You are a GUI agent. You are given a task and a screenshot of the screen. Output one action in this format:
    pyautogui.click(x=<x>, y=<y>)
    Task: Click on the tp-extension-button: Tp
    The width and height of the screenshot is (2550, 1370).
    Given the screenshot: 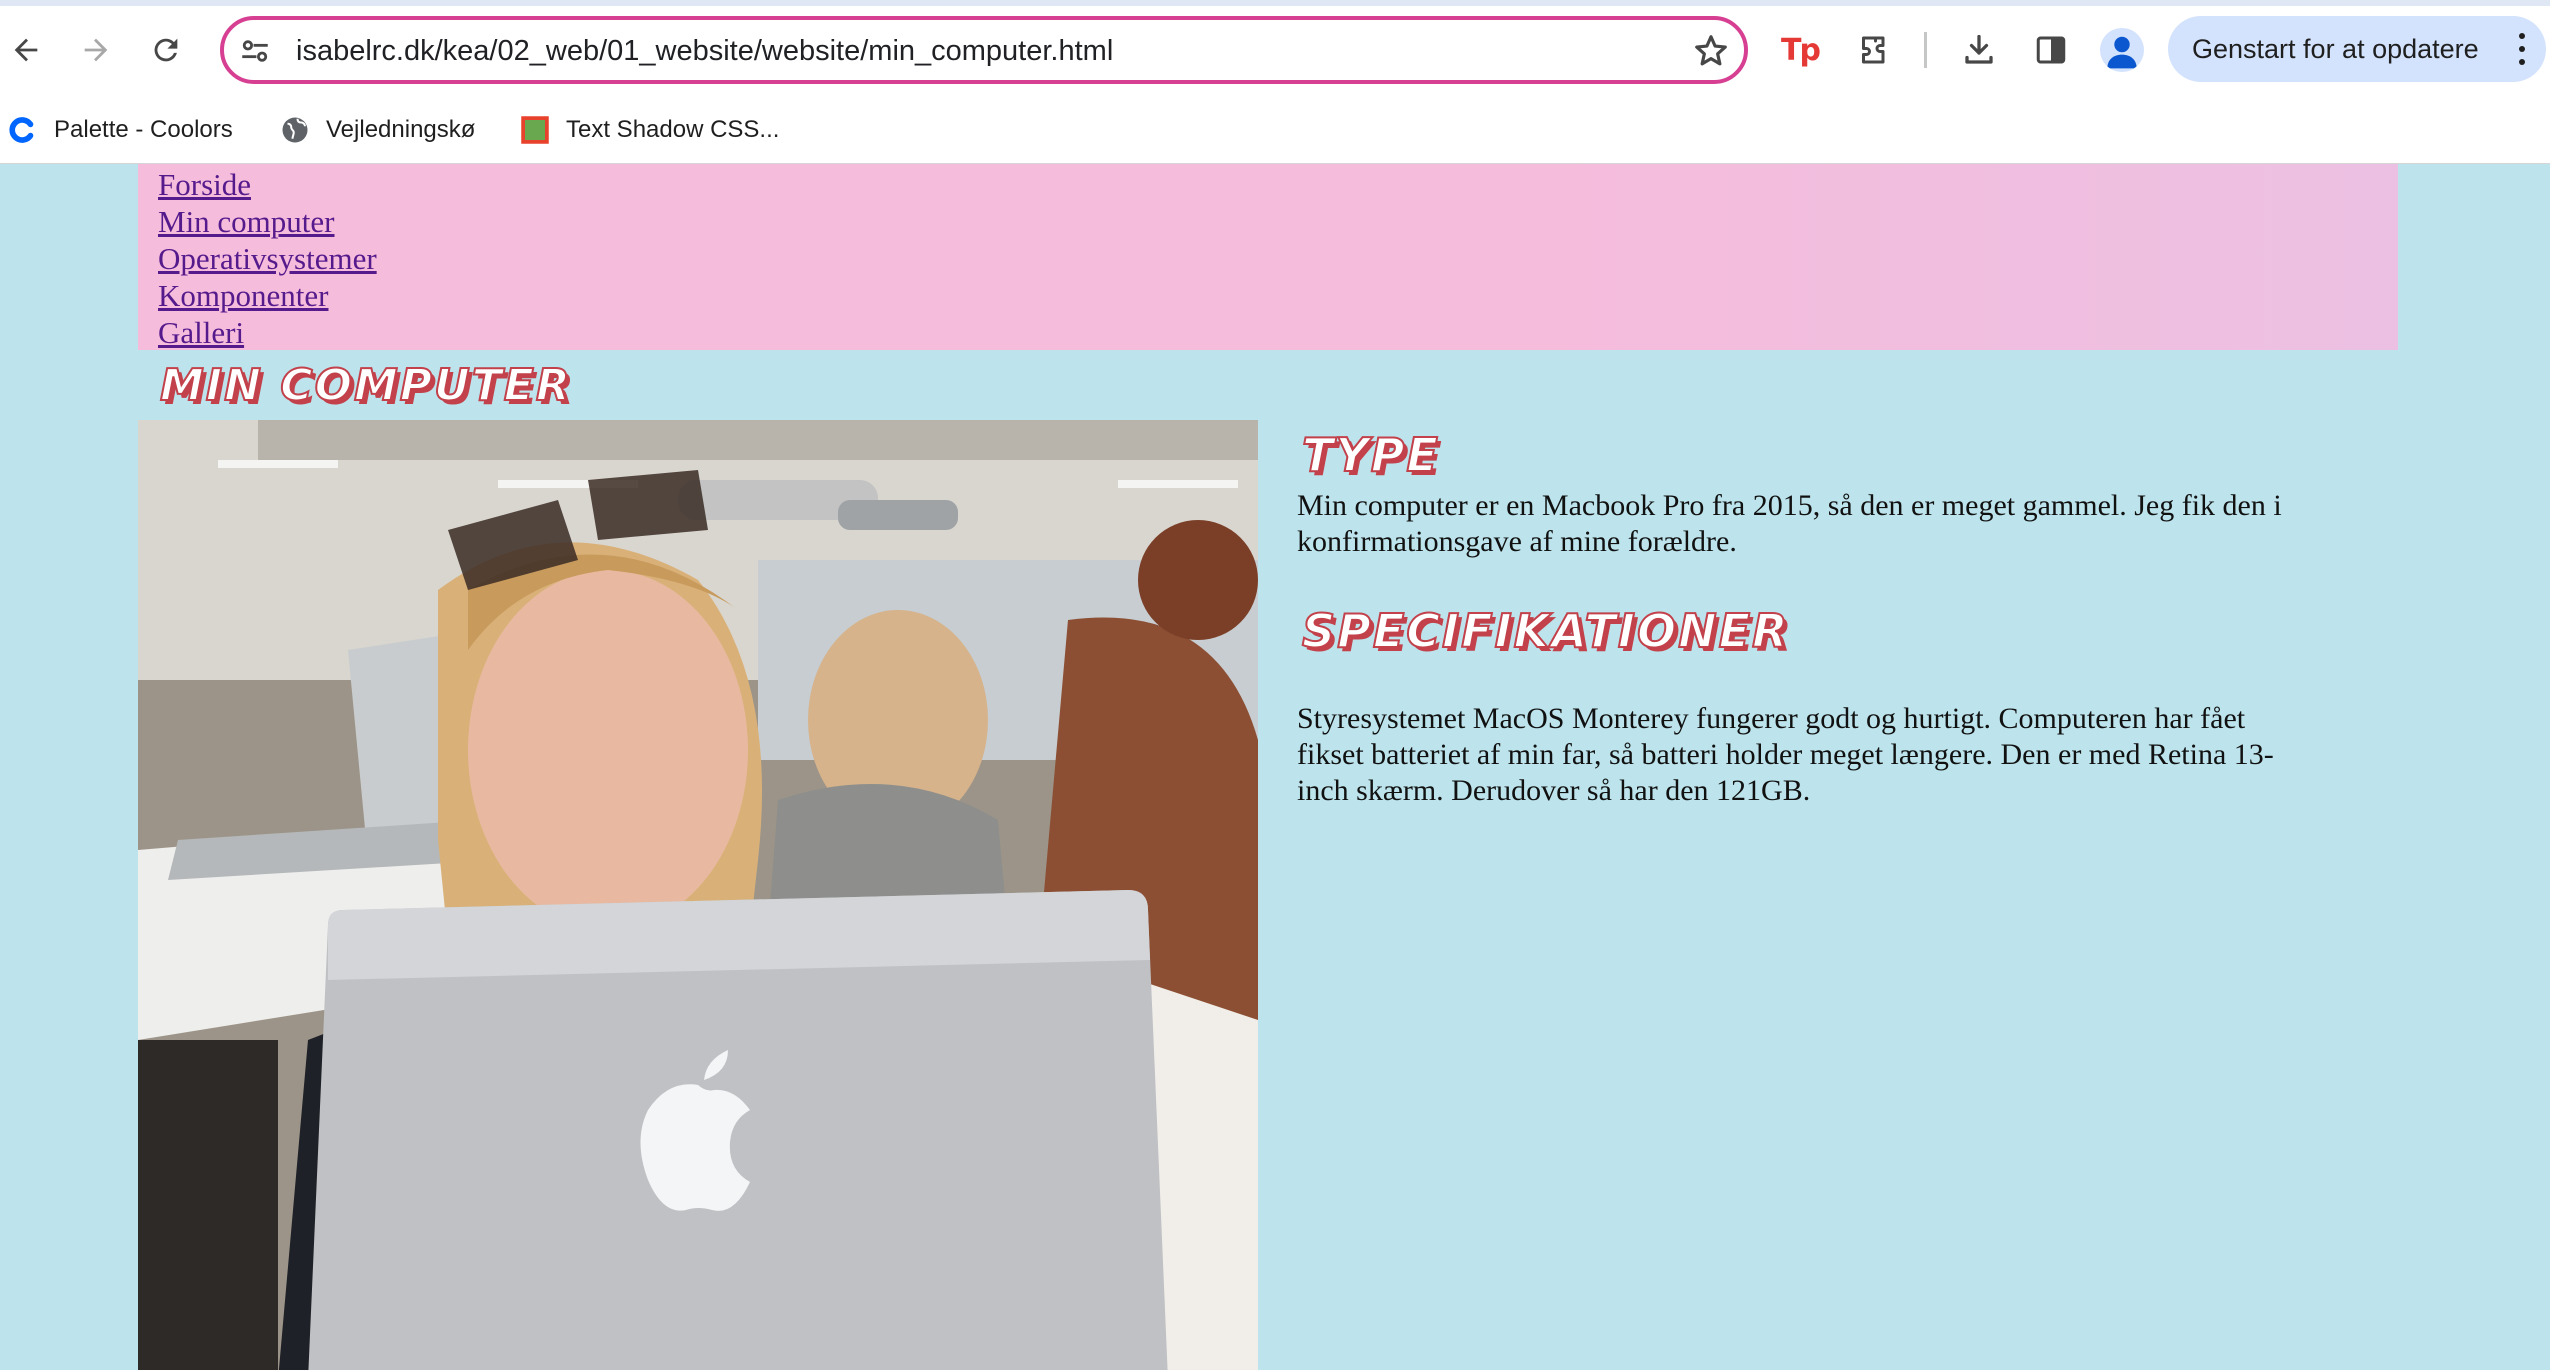 What is the action you would take?
    pyautogui.click(x=1800, y=50)
    